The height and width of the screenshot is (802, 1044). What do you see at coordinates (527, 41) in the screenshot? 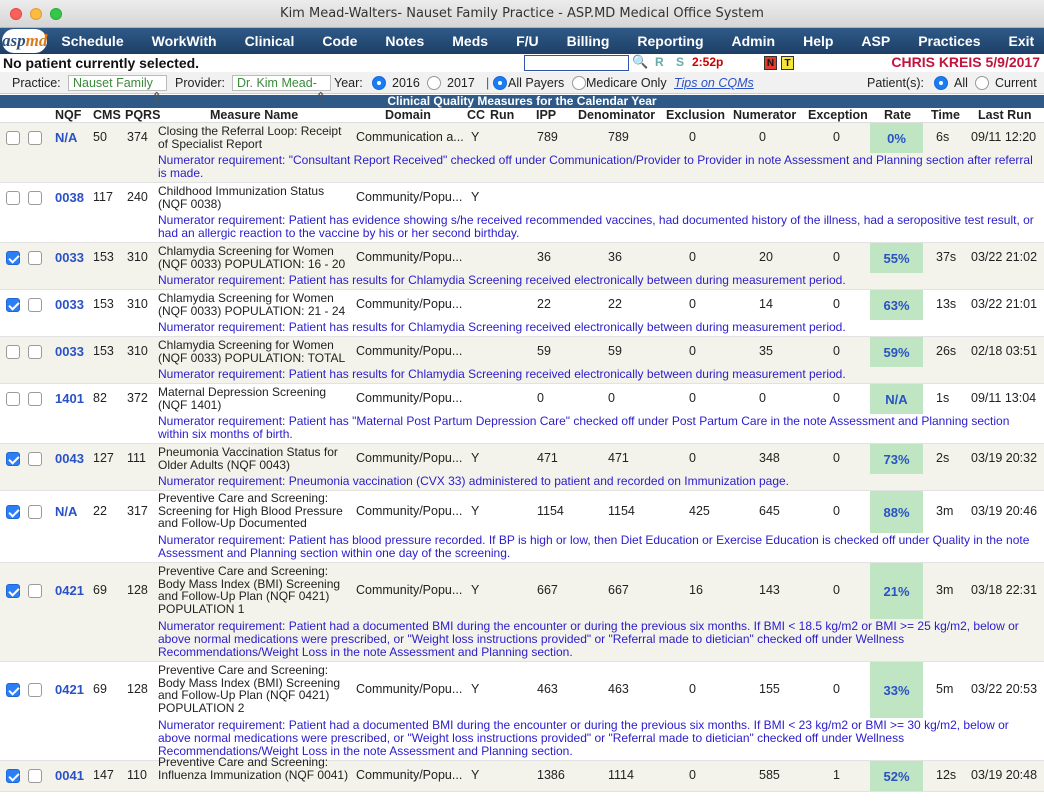
I see `menu-item-f-u: F/U` at bounding box center [527, 41].